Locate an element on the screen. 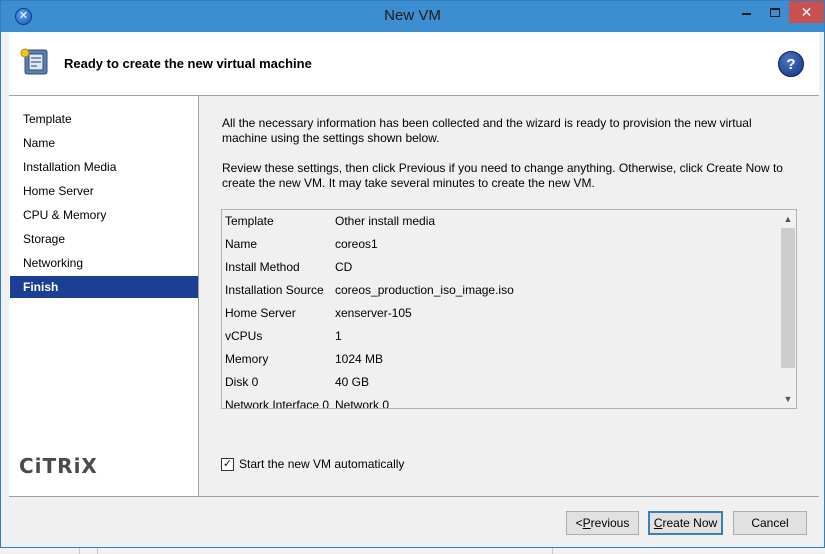  auto-start-label: Start the new VM automatically is located at coordinates (321, 464).